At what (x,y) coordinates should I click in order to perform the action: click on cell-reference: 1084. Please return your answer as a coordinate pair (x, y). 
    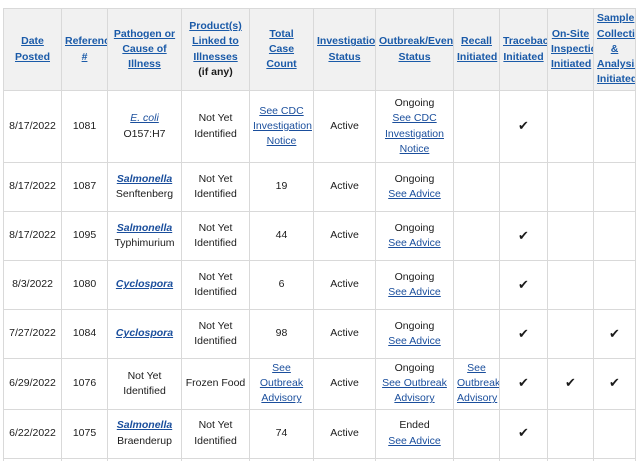
    Looking at the image, I should click on (84, 334).